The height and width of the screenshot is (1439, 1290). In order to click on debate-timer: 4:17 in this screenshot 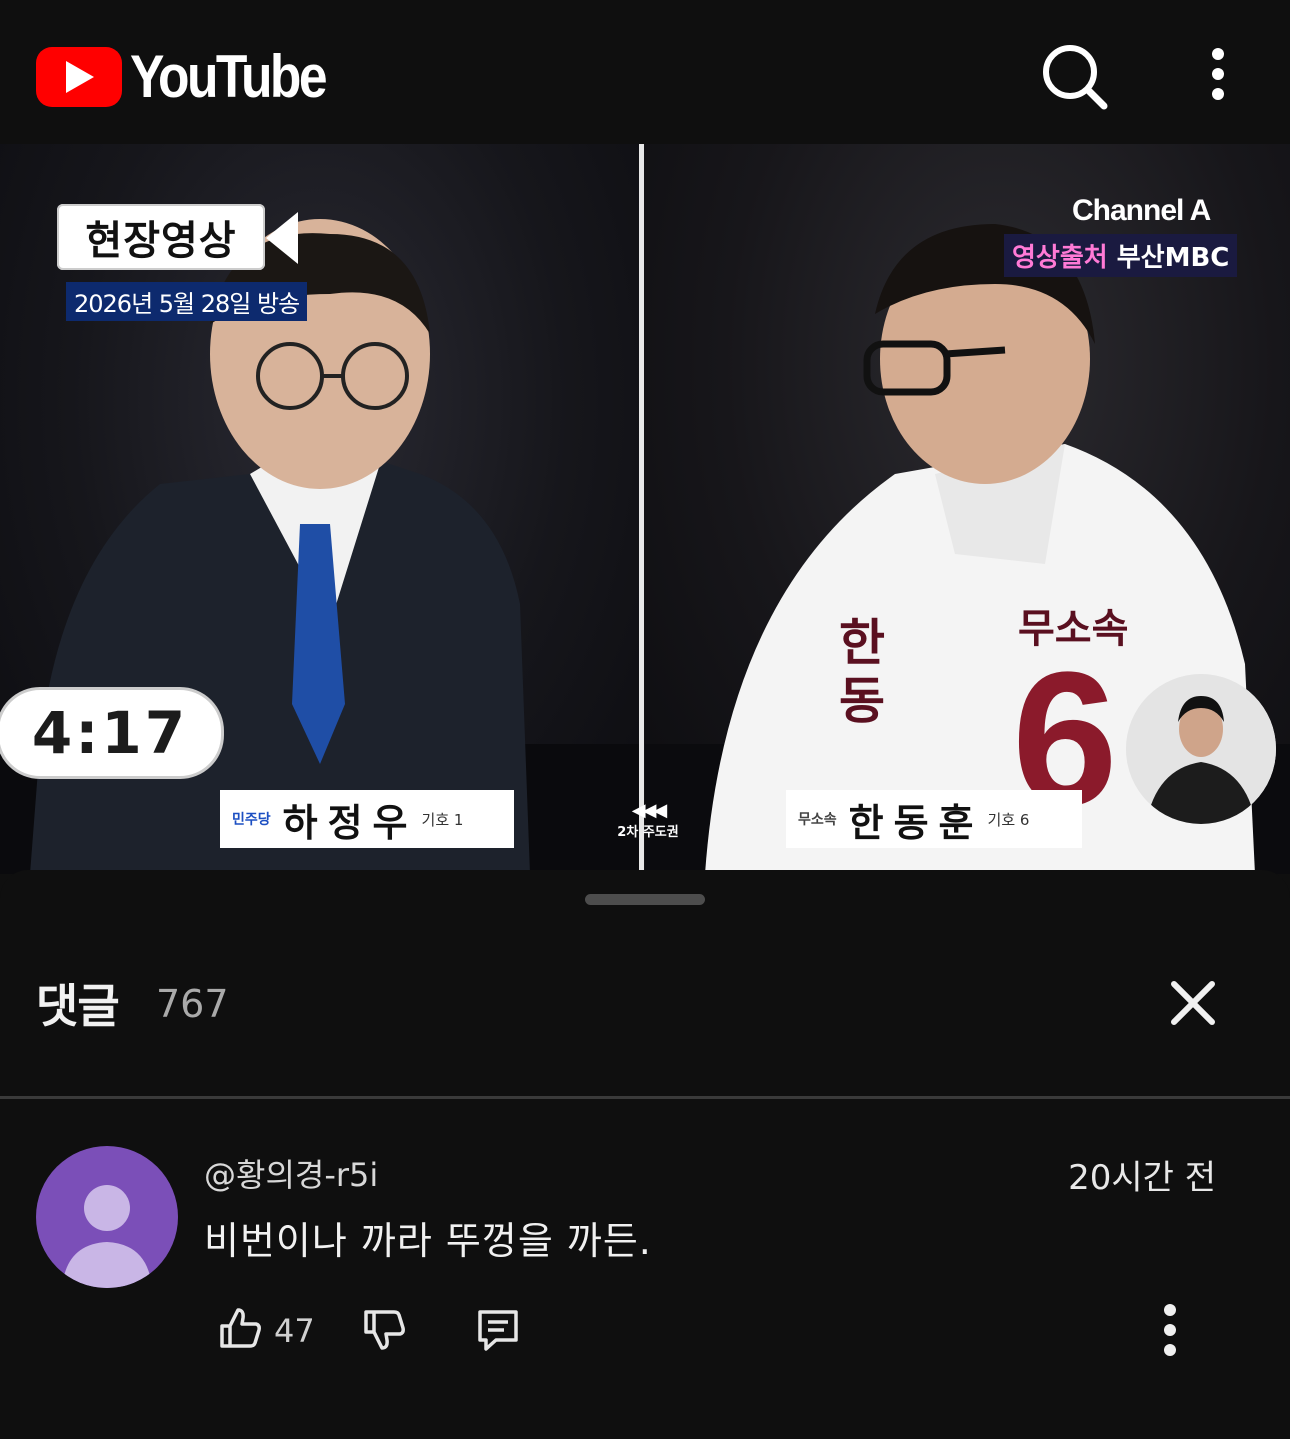, I will do `click(112, 733)`.